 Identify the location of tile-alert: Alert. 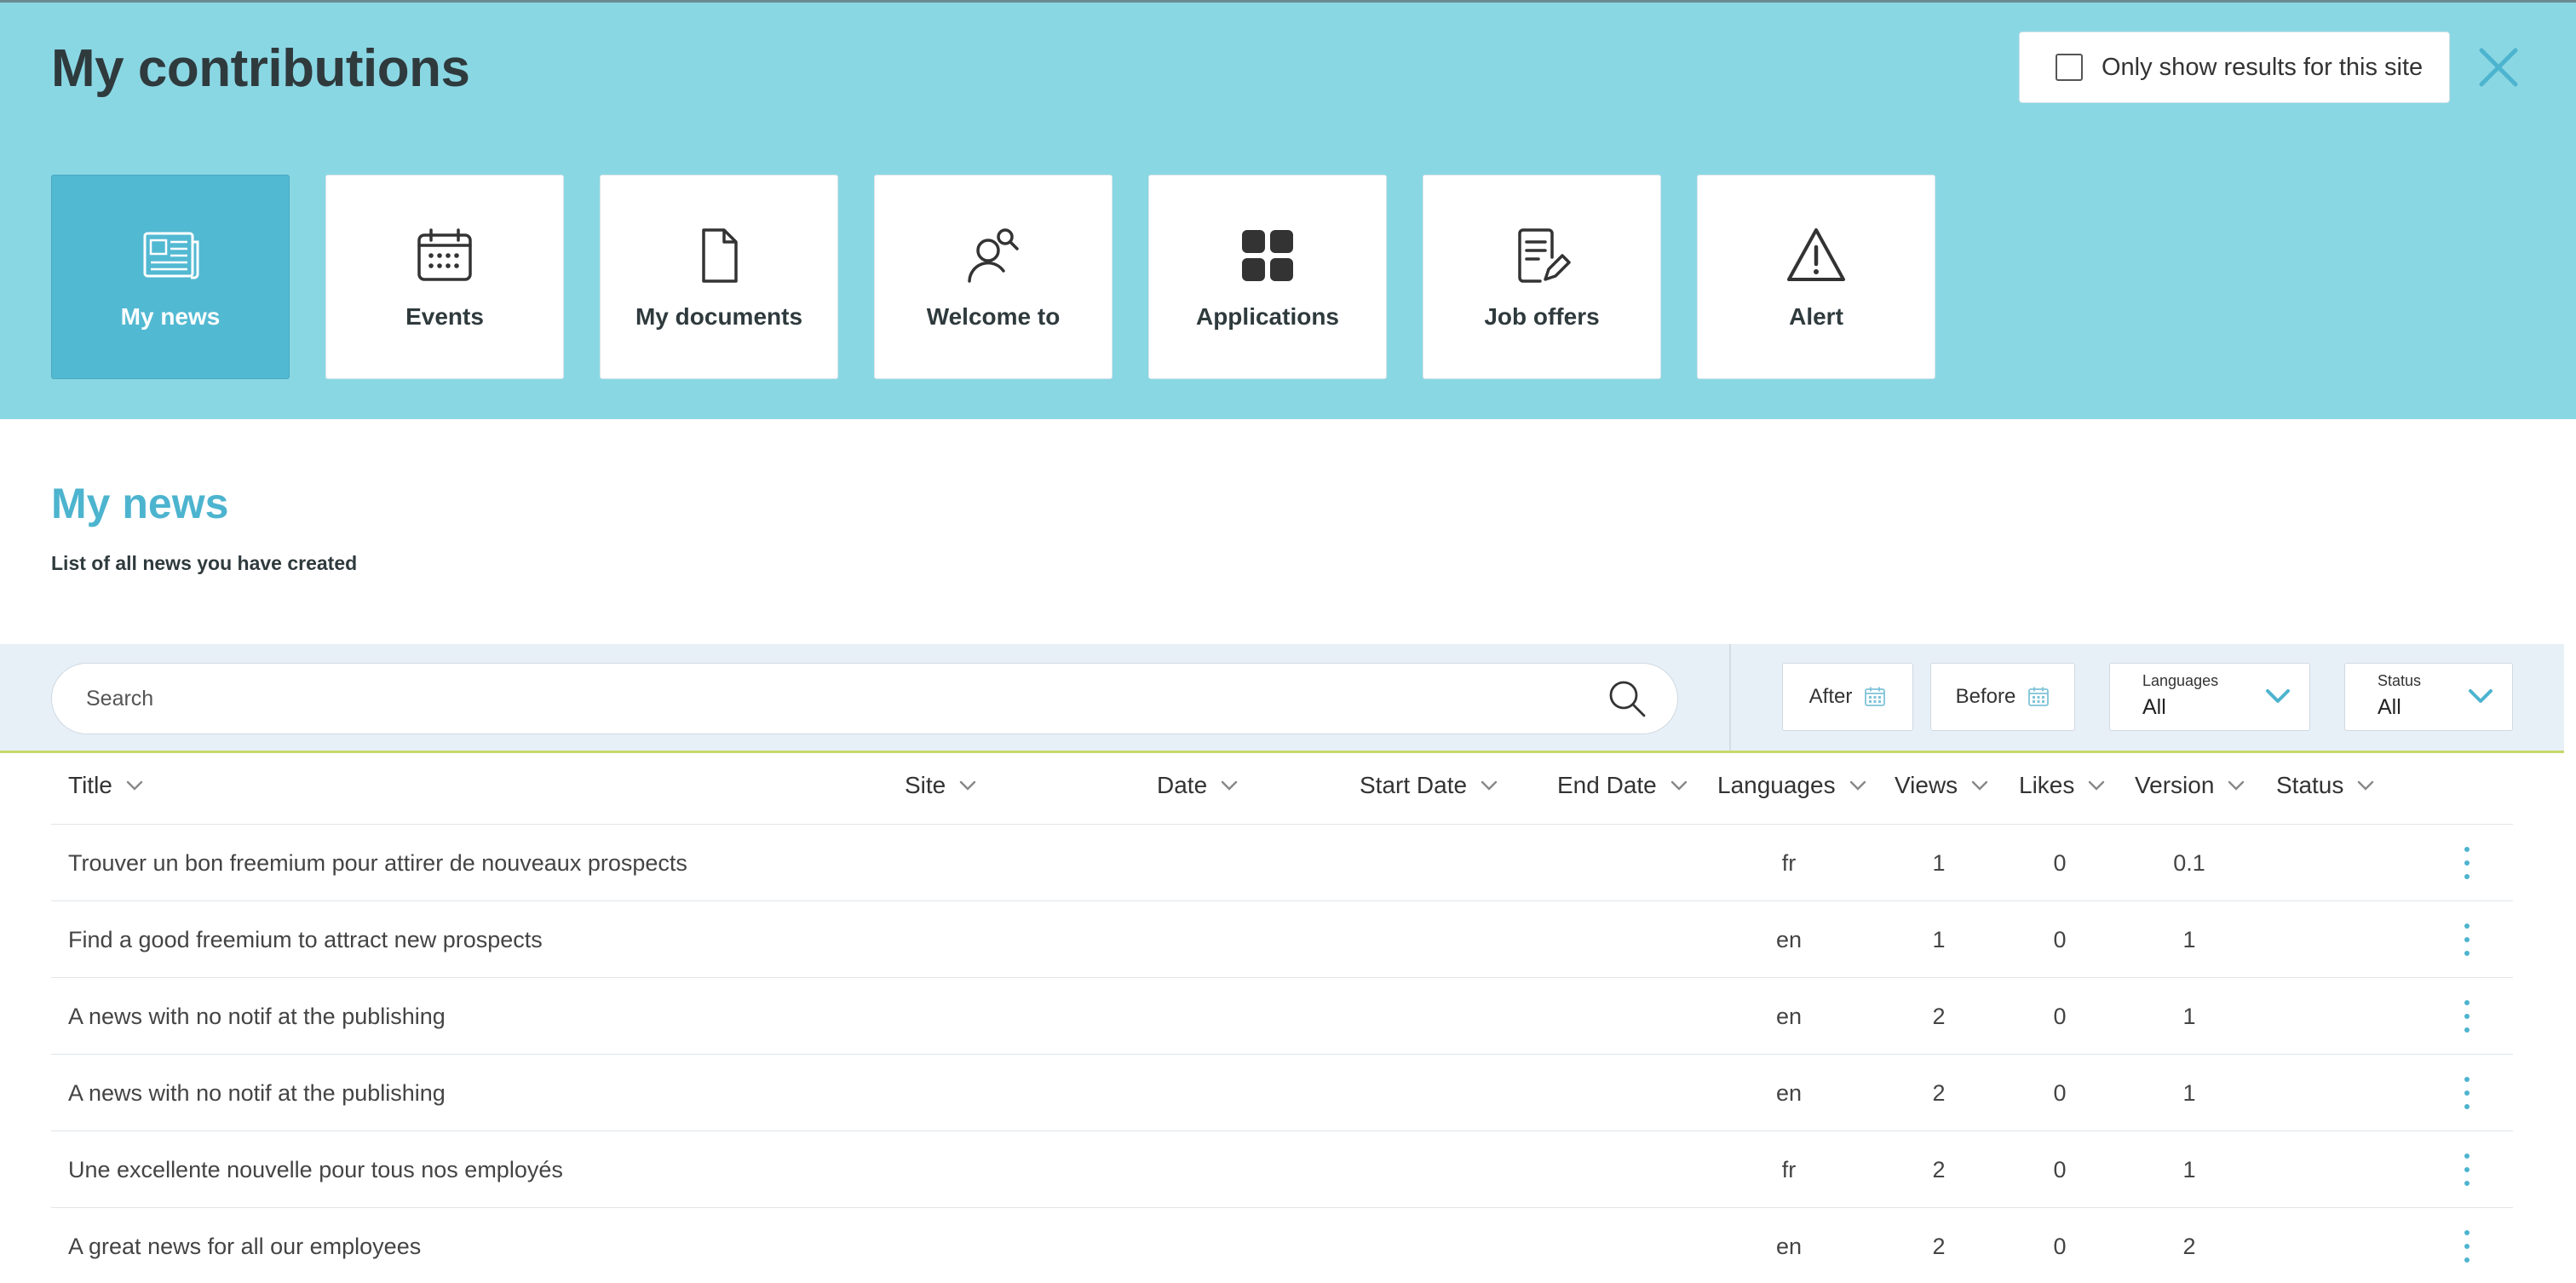
(1816, 277).